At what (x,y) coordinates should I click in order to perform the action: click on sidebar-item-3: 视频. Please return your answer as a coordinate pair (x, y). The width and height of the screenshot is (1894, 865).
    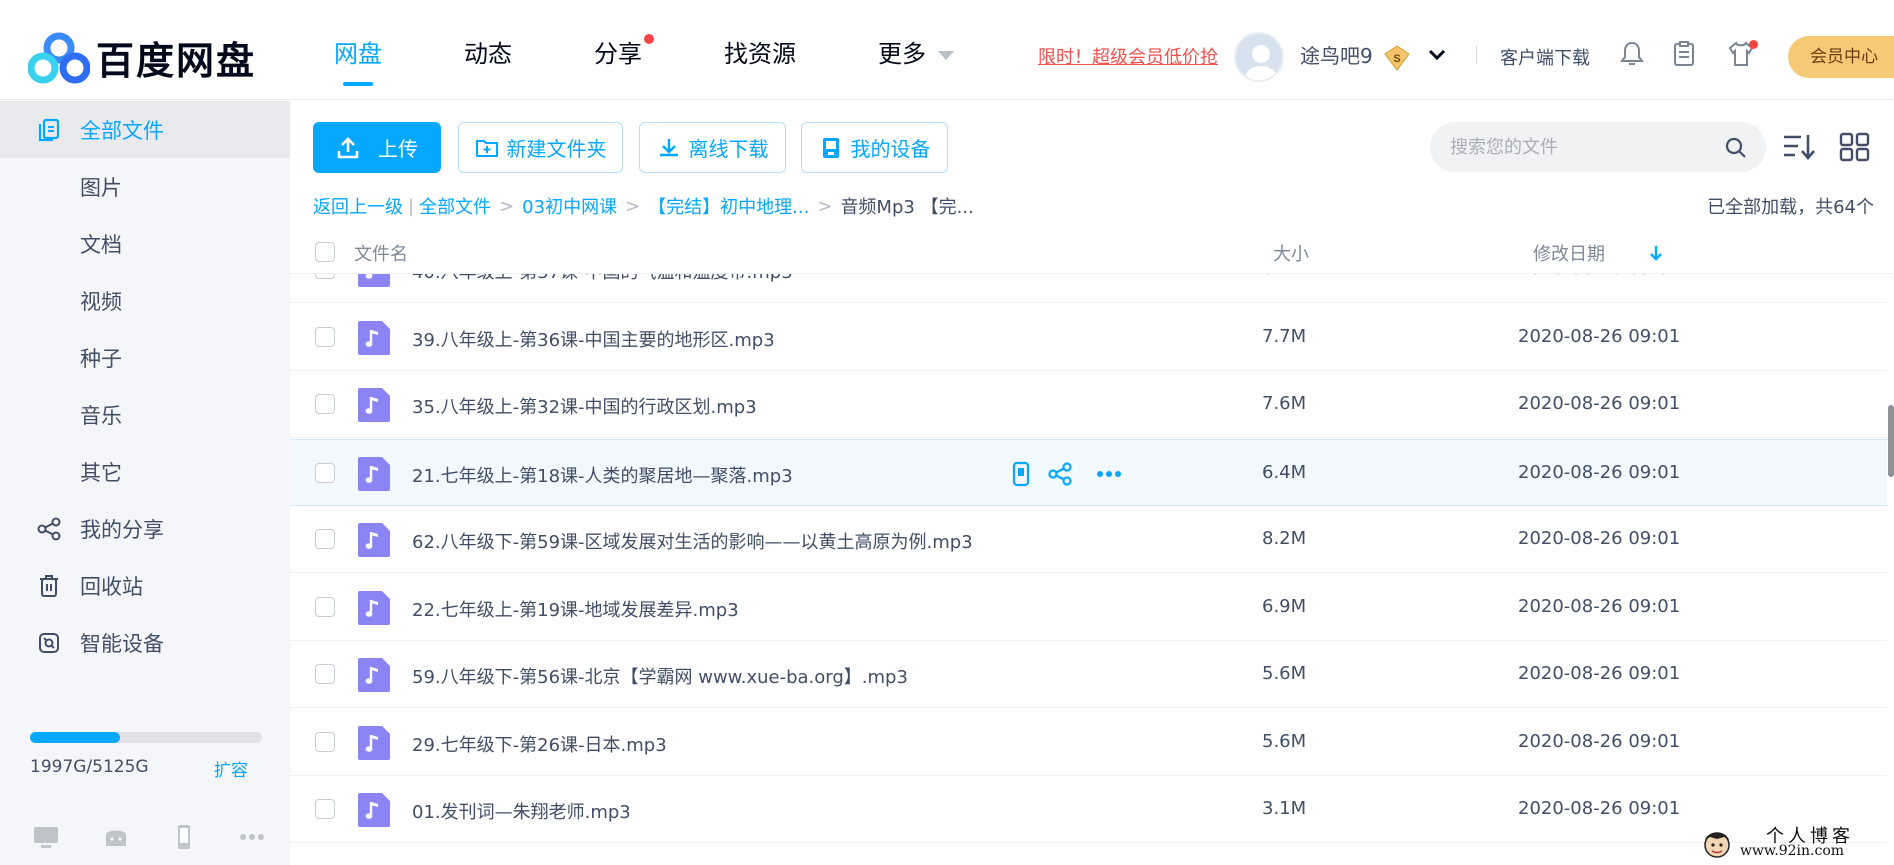
    Looking at the image, I should click on (145, 300).